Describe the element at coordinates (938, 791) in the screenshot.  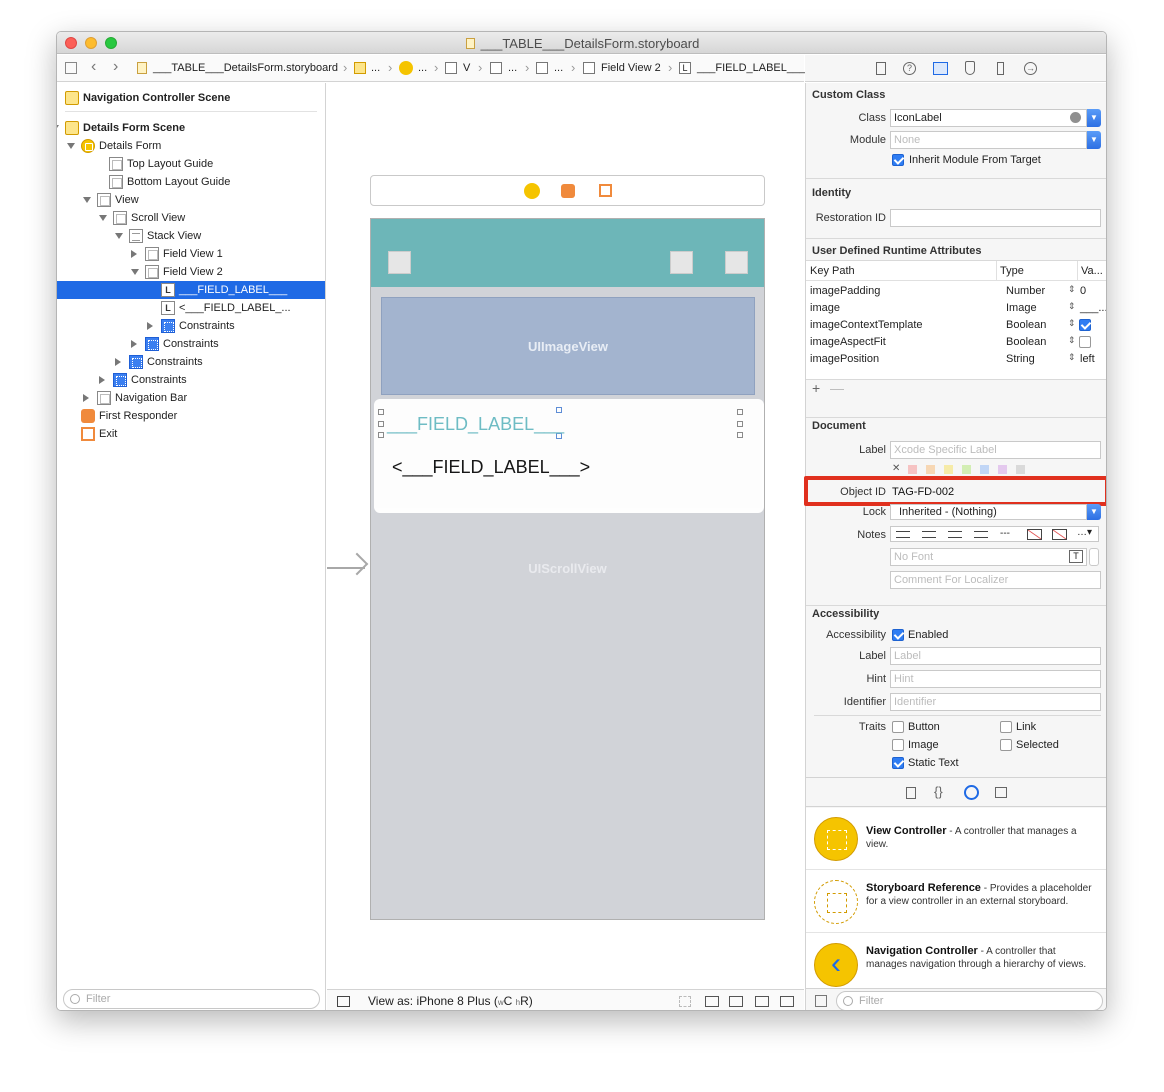
I see `code-snippet-library-icon: {}` at that location.